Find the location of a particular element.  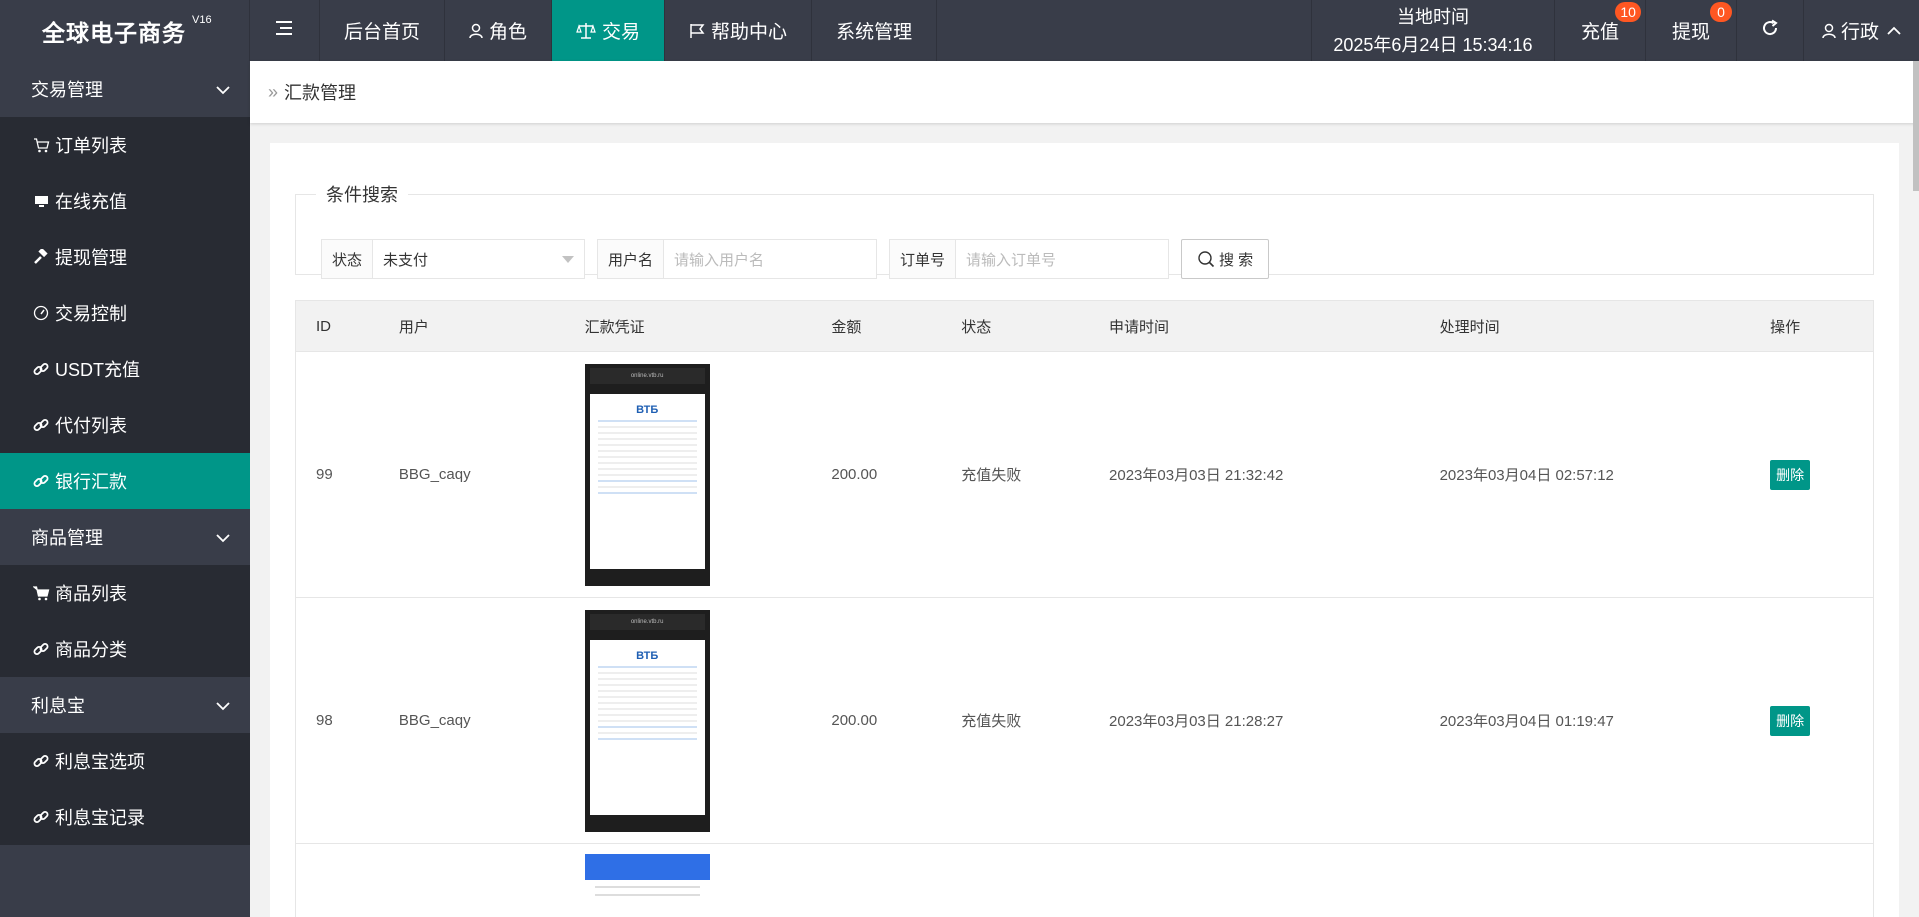

table-row is located at coordinates (1084, 880).